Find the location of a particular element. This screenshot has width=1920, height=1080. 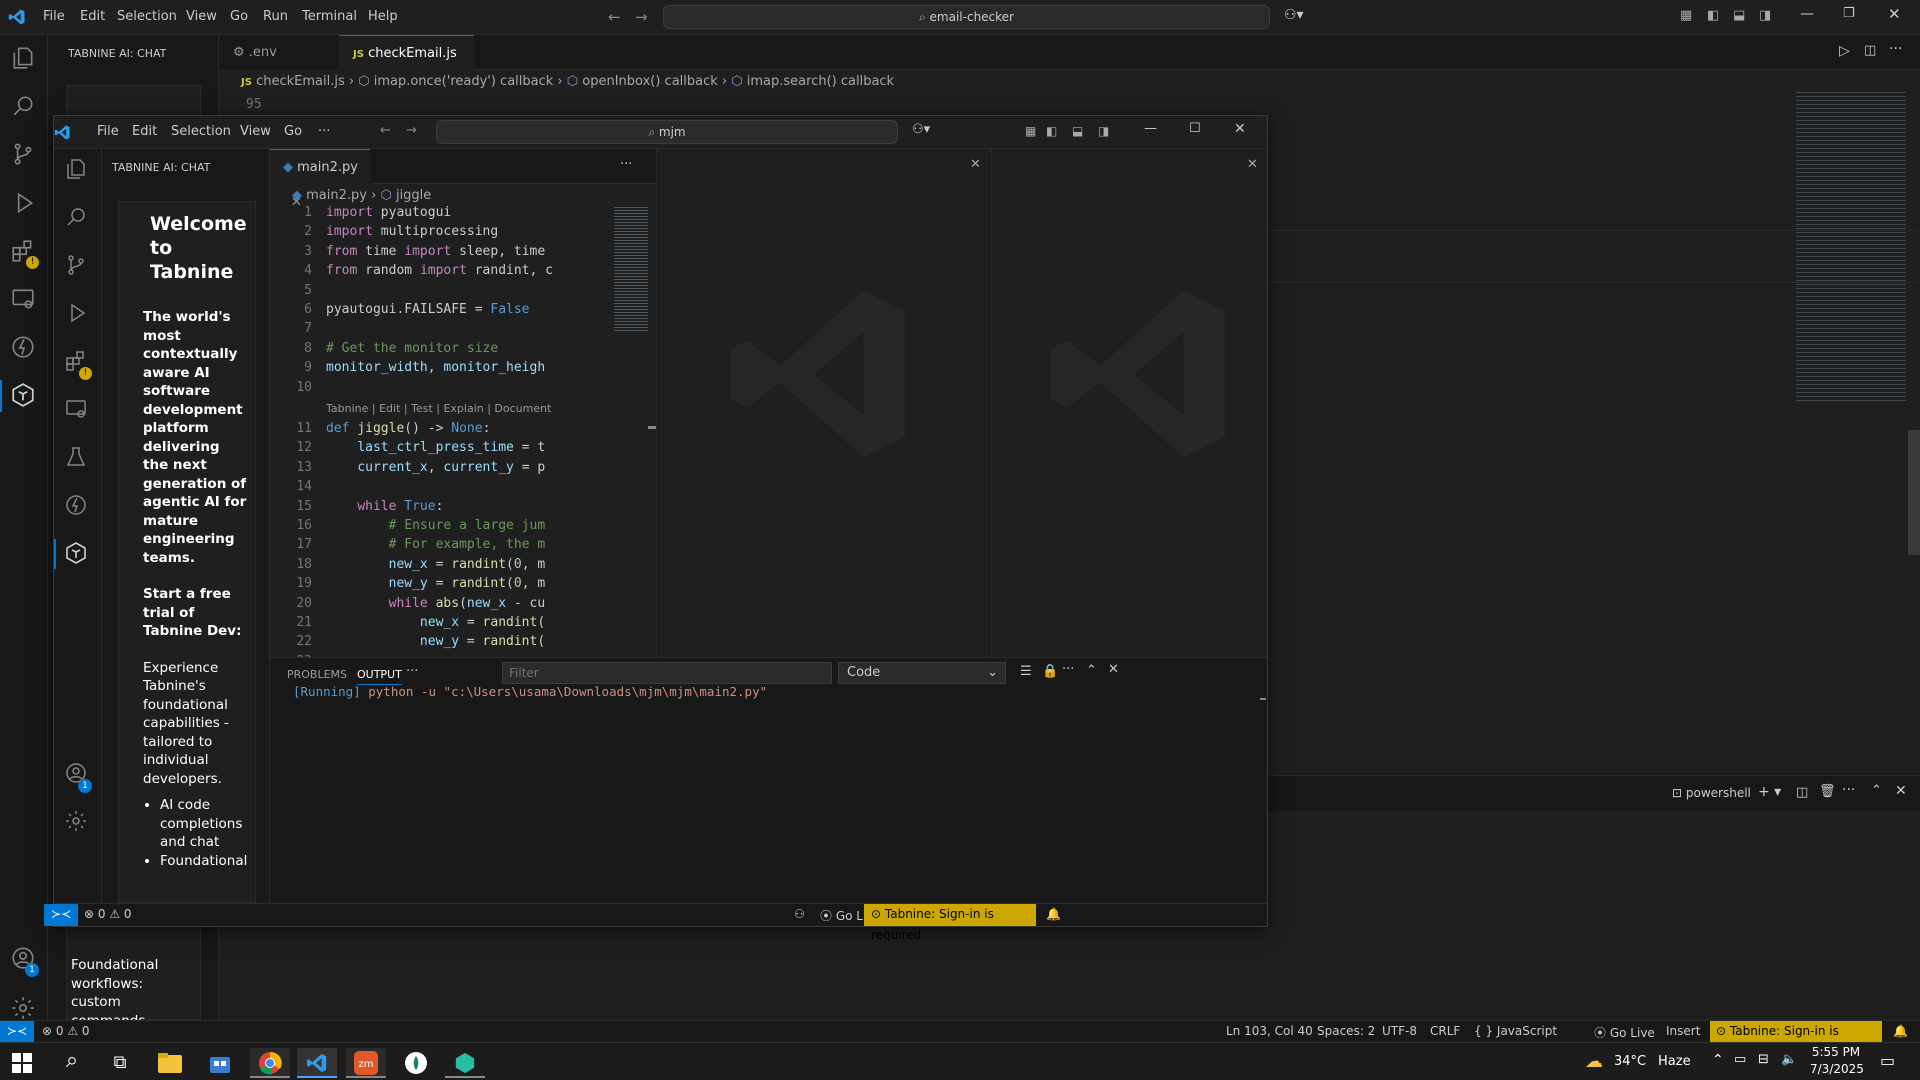

toggle-panel-icon: ⬓ is located at coordinates (1739, 15).